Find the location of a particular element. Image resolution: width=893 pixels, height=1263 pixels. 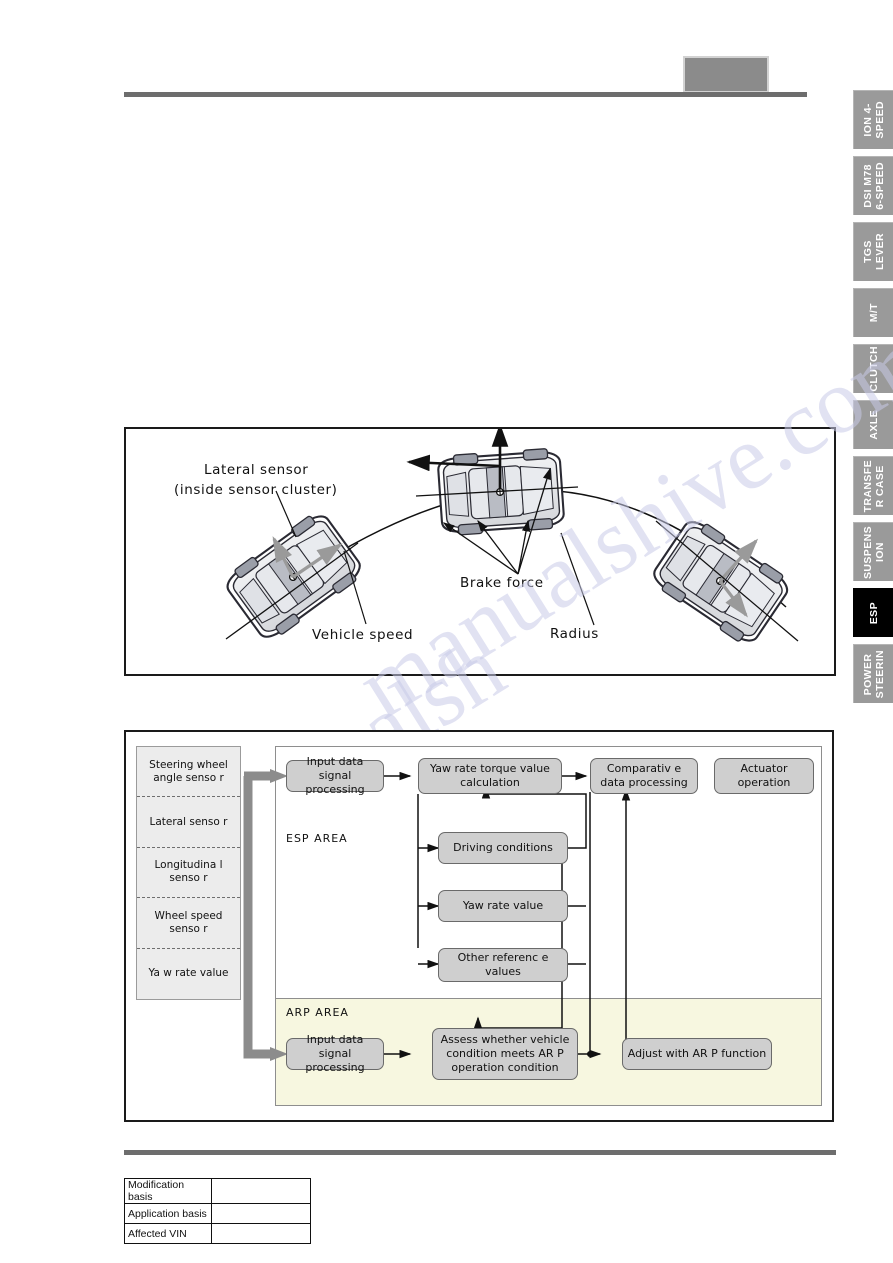

side-tab-label: M/T is located at coordinates (874, 313).